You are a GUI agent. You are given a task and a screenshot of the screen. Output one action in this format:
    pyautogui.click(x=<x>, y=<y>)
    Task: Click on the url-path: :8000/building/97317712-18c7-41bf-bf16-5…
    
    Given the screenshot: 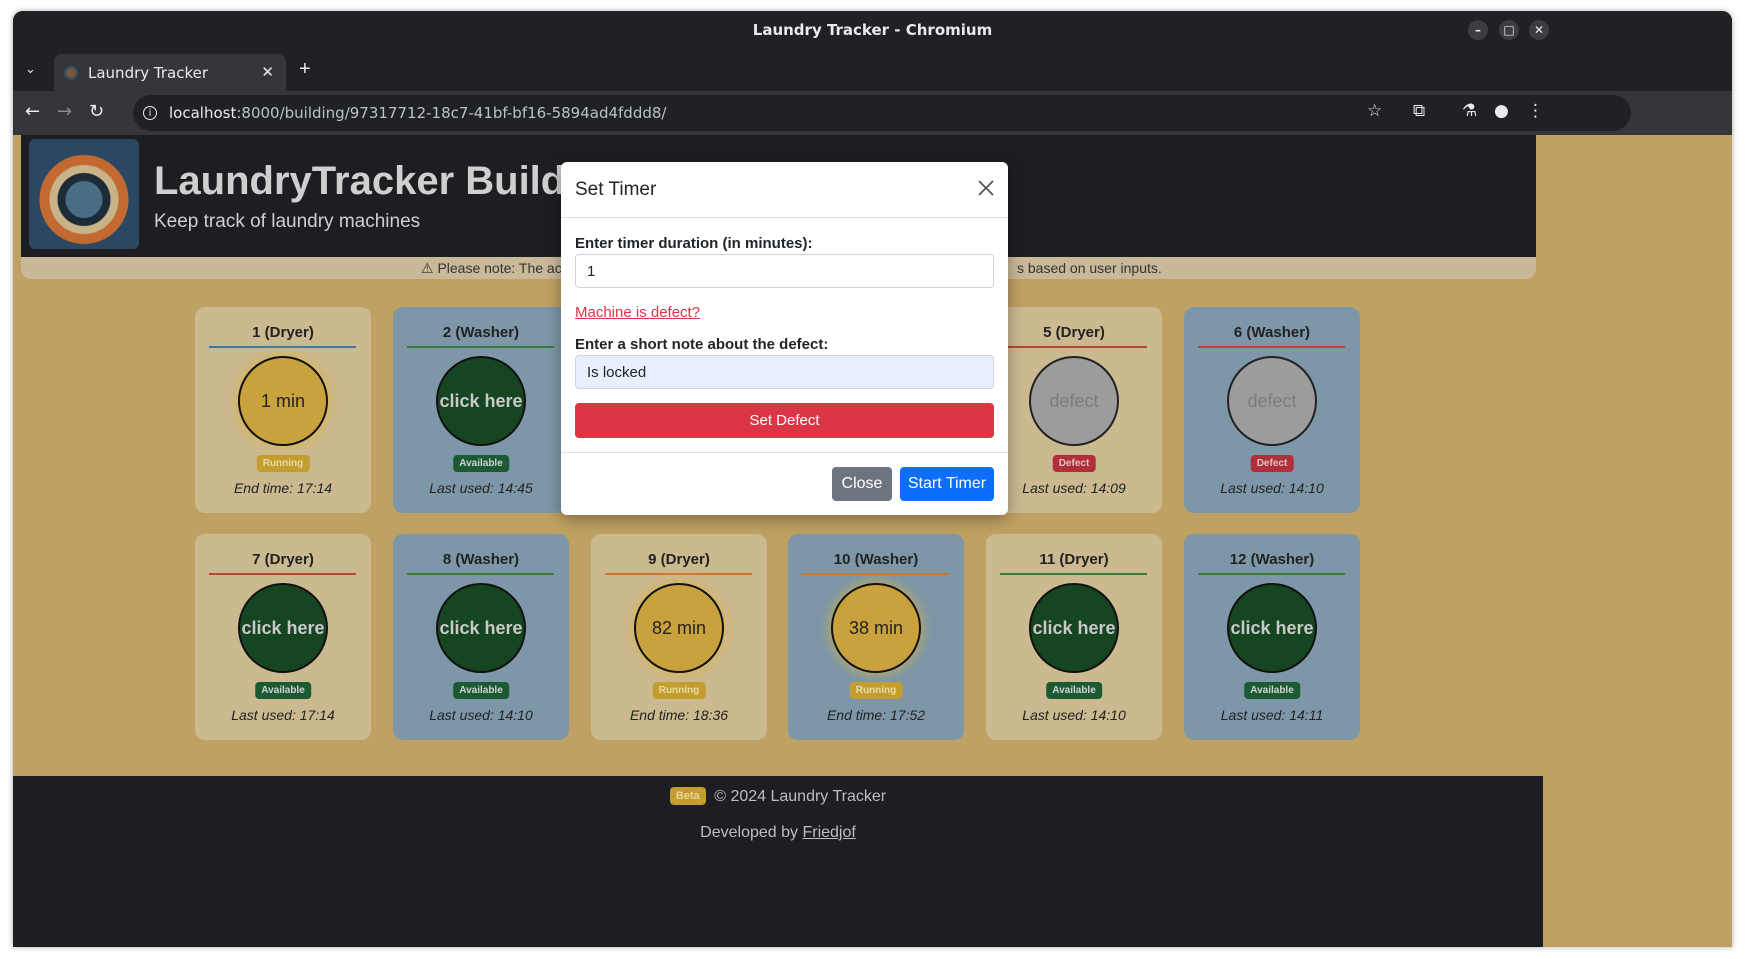 What is the action you would take?
    pyautogui.click(x=451, y=113)
    